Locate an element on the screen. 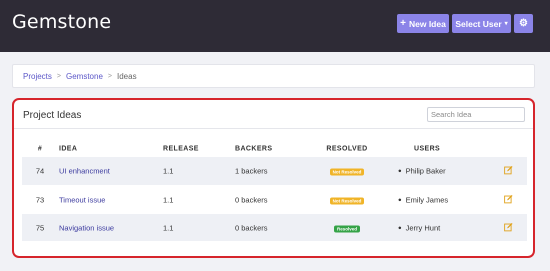 This screenshot has height=271, width=550. settings-button: ⚙ is located at coordinates (523, 23).